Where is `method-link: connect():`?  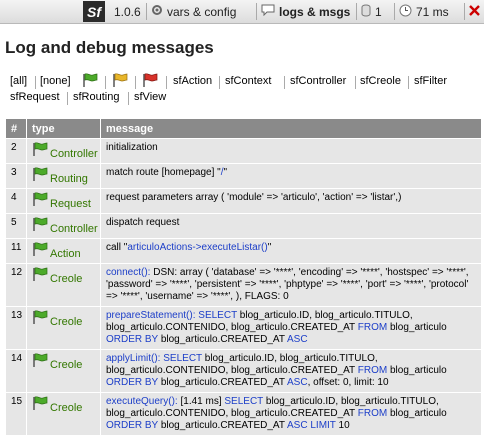 method-link: connect(): is located at coordinates (128, 272).